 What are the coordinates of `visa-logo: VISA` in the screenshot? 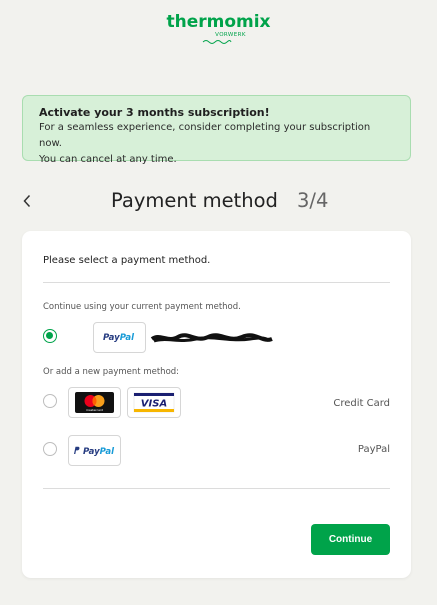 It's located at (154, 402).